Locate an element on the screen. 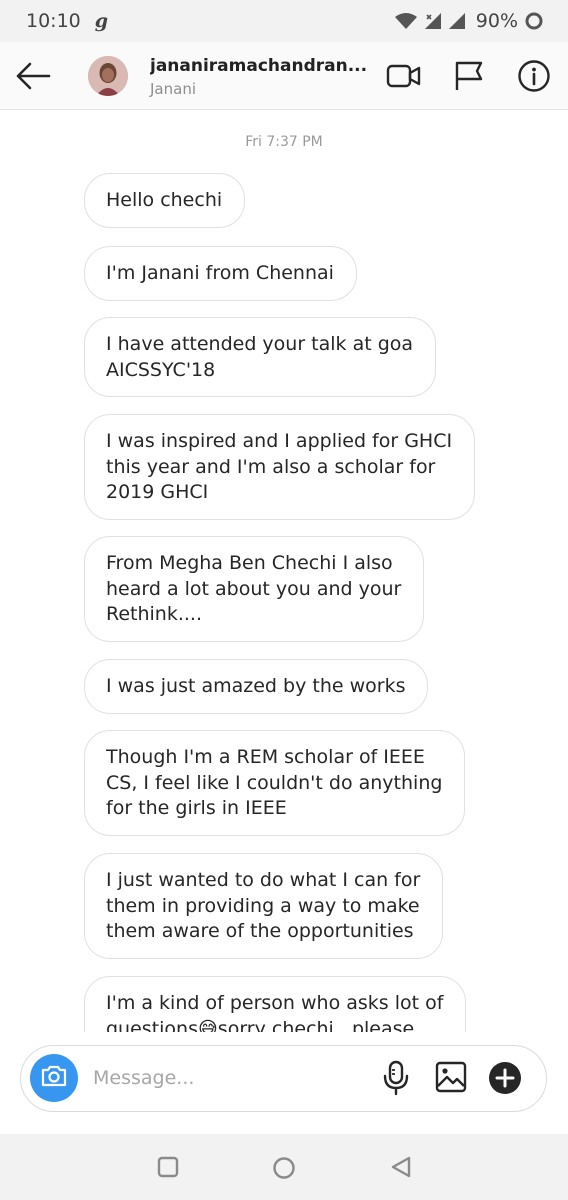 Image resolution: width=568 pixels, height=1200 pixels. recents-icon is located at coordinates (168, 1169).